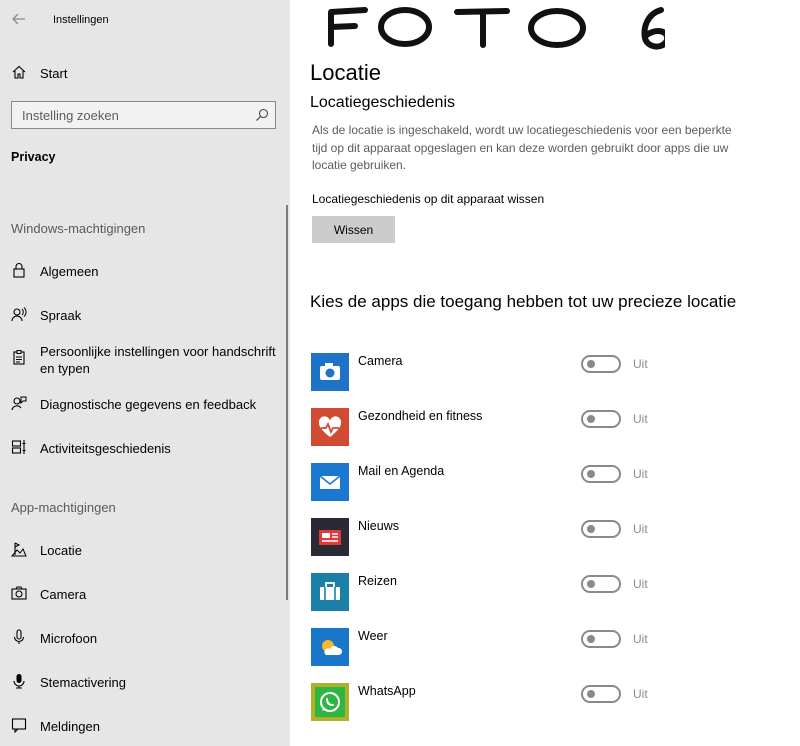  I want to click on sidebar-item-diagnostische: Diagnostische gegevens en feedback, so click(145, 403).